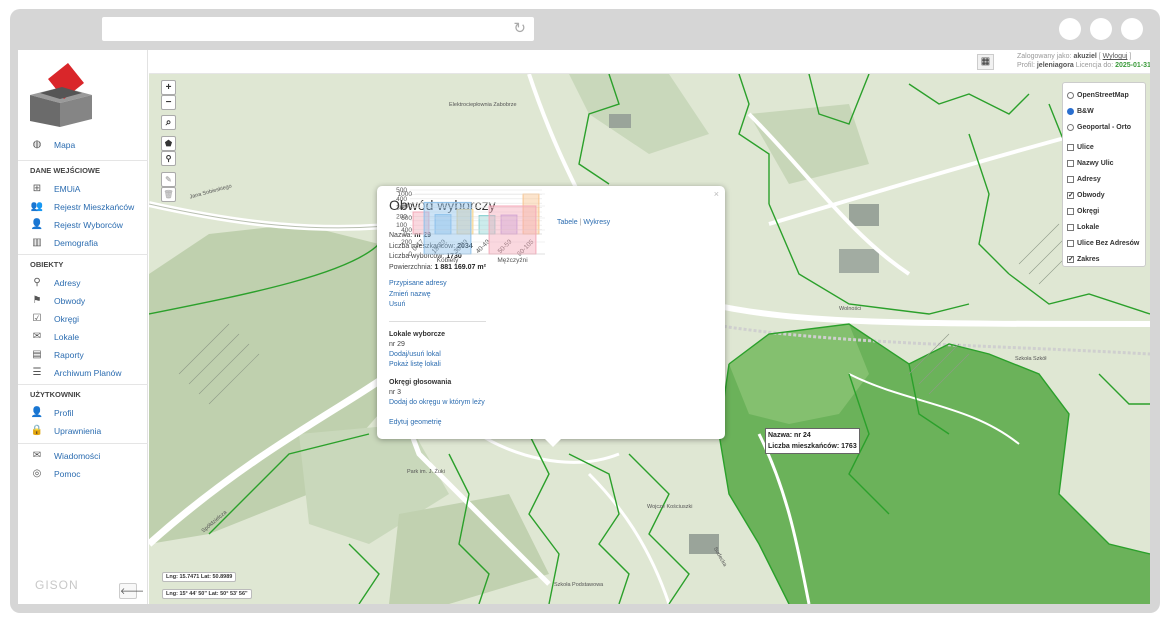 This screenshot has width=1170, height=622. Describe the element at coordinates (83, 474) in the screenshot. I see `sidebar-item-pomoc: ◎ Pomoc` at that location.